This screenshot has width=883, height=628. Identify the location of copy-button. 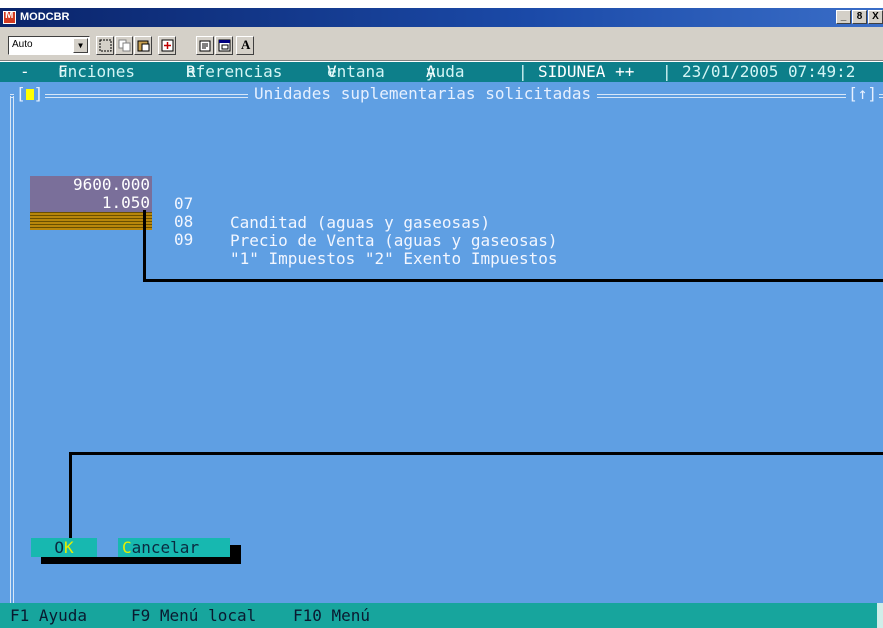
(124, 45).